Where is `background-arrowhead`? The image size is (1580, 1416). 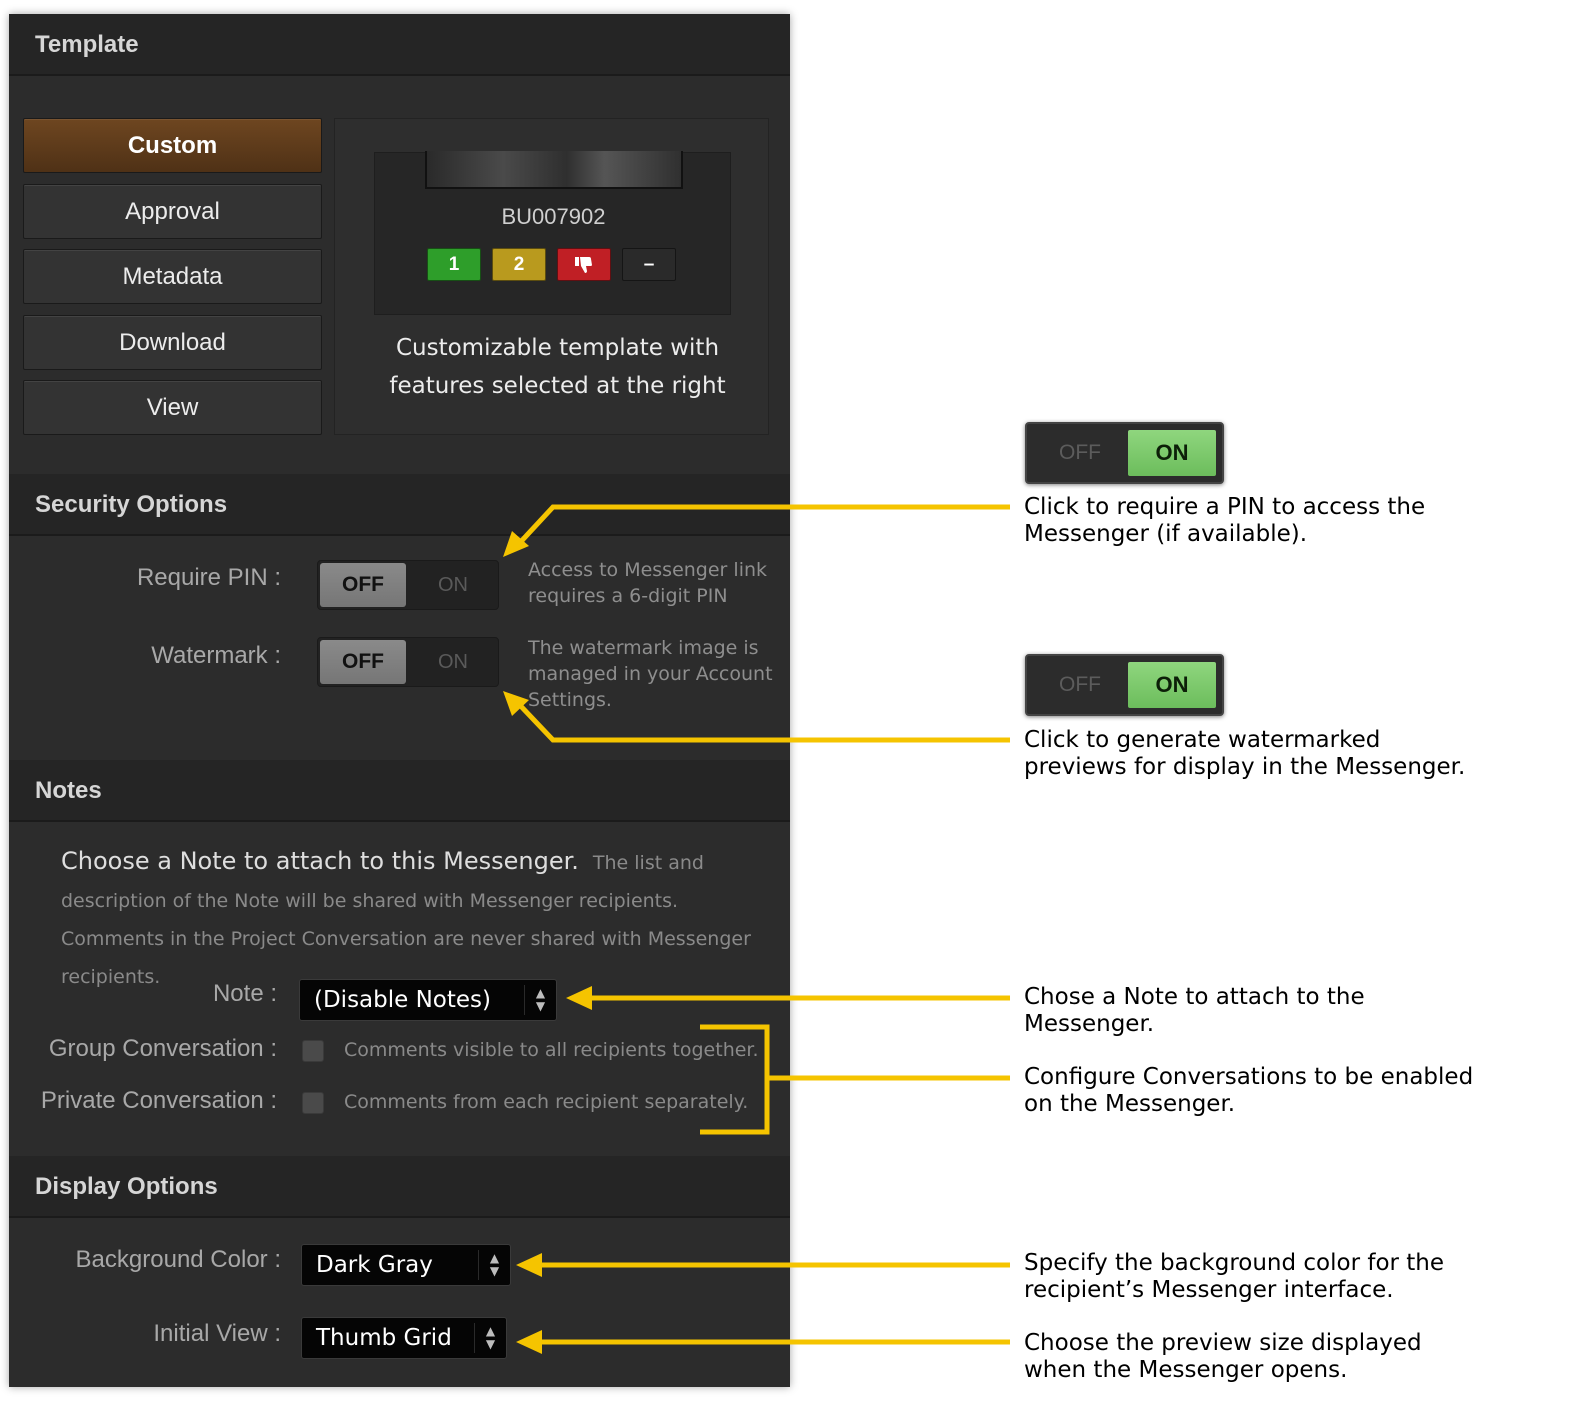
background-arrowhead is located at coordinates (529, 1265).